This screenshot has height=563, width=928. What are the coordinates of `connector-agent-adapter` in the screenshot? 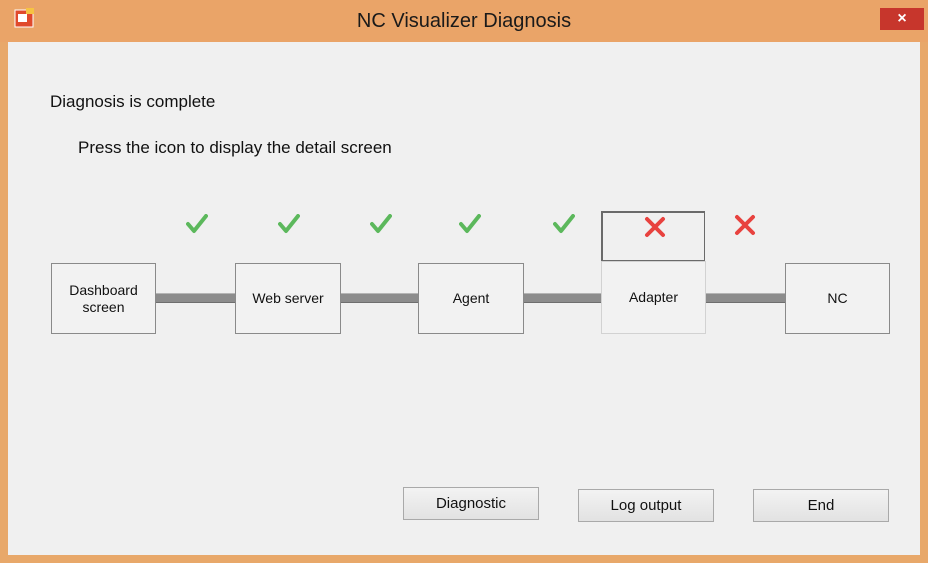 It's located at (562, 298).